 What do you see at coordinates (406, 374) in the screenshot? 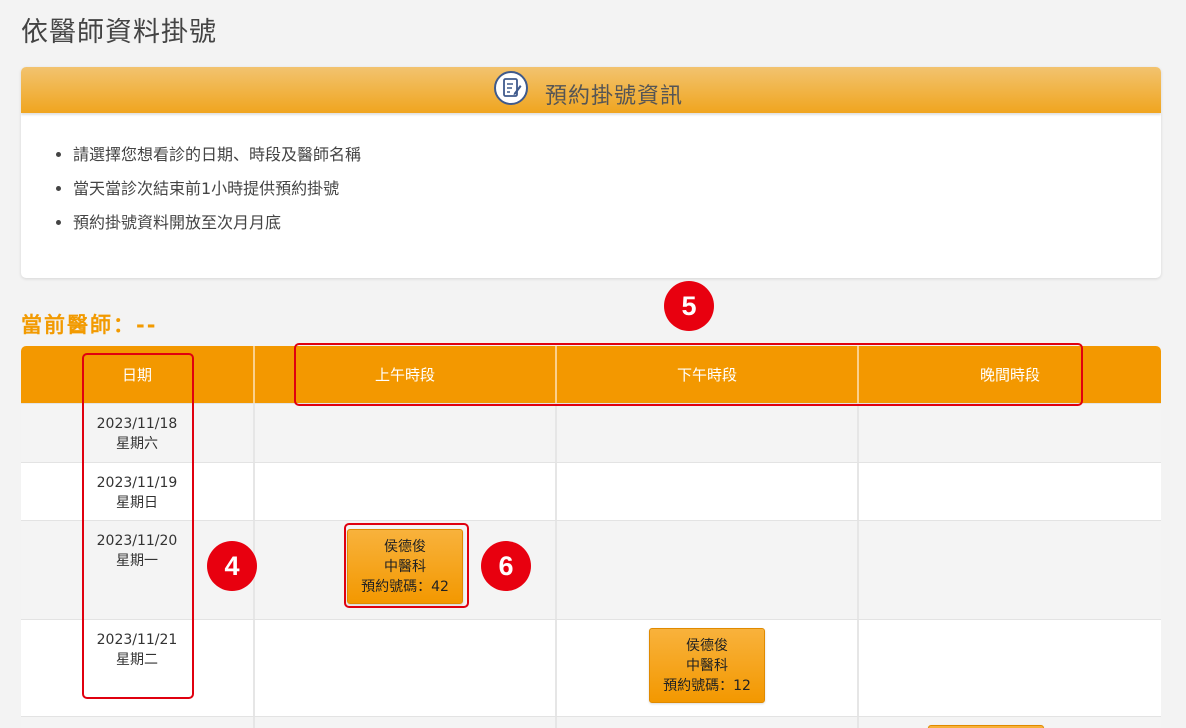
I see `header-morning: 上午時段` at bounding box center [406, 374].